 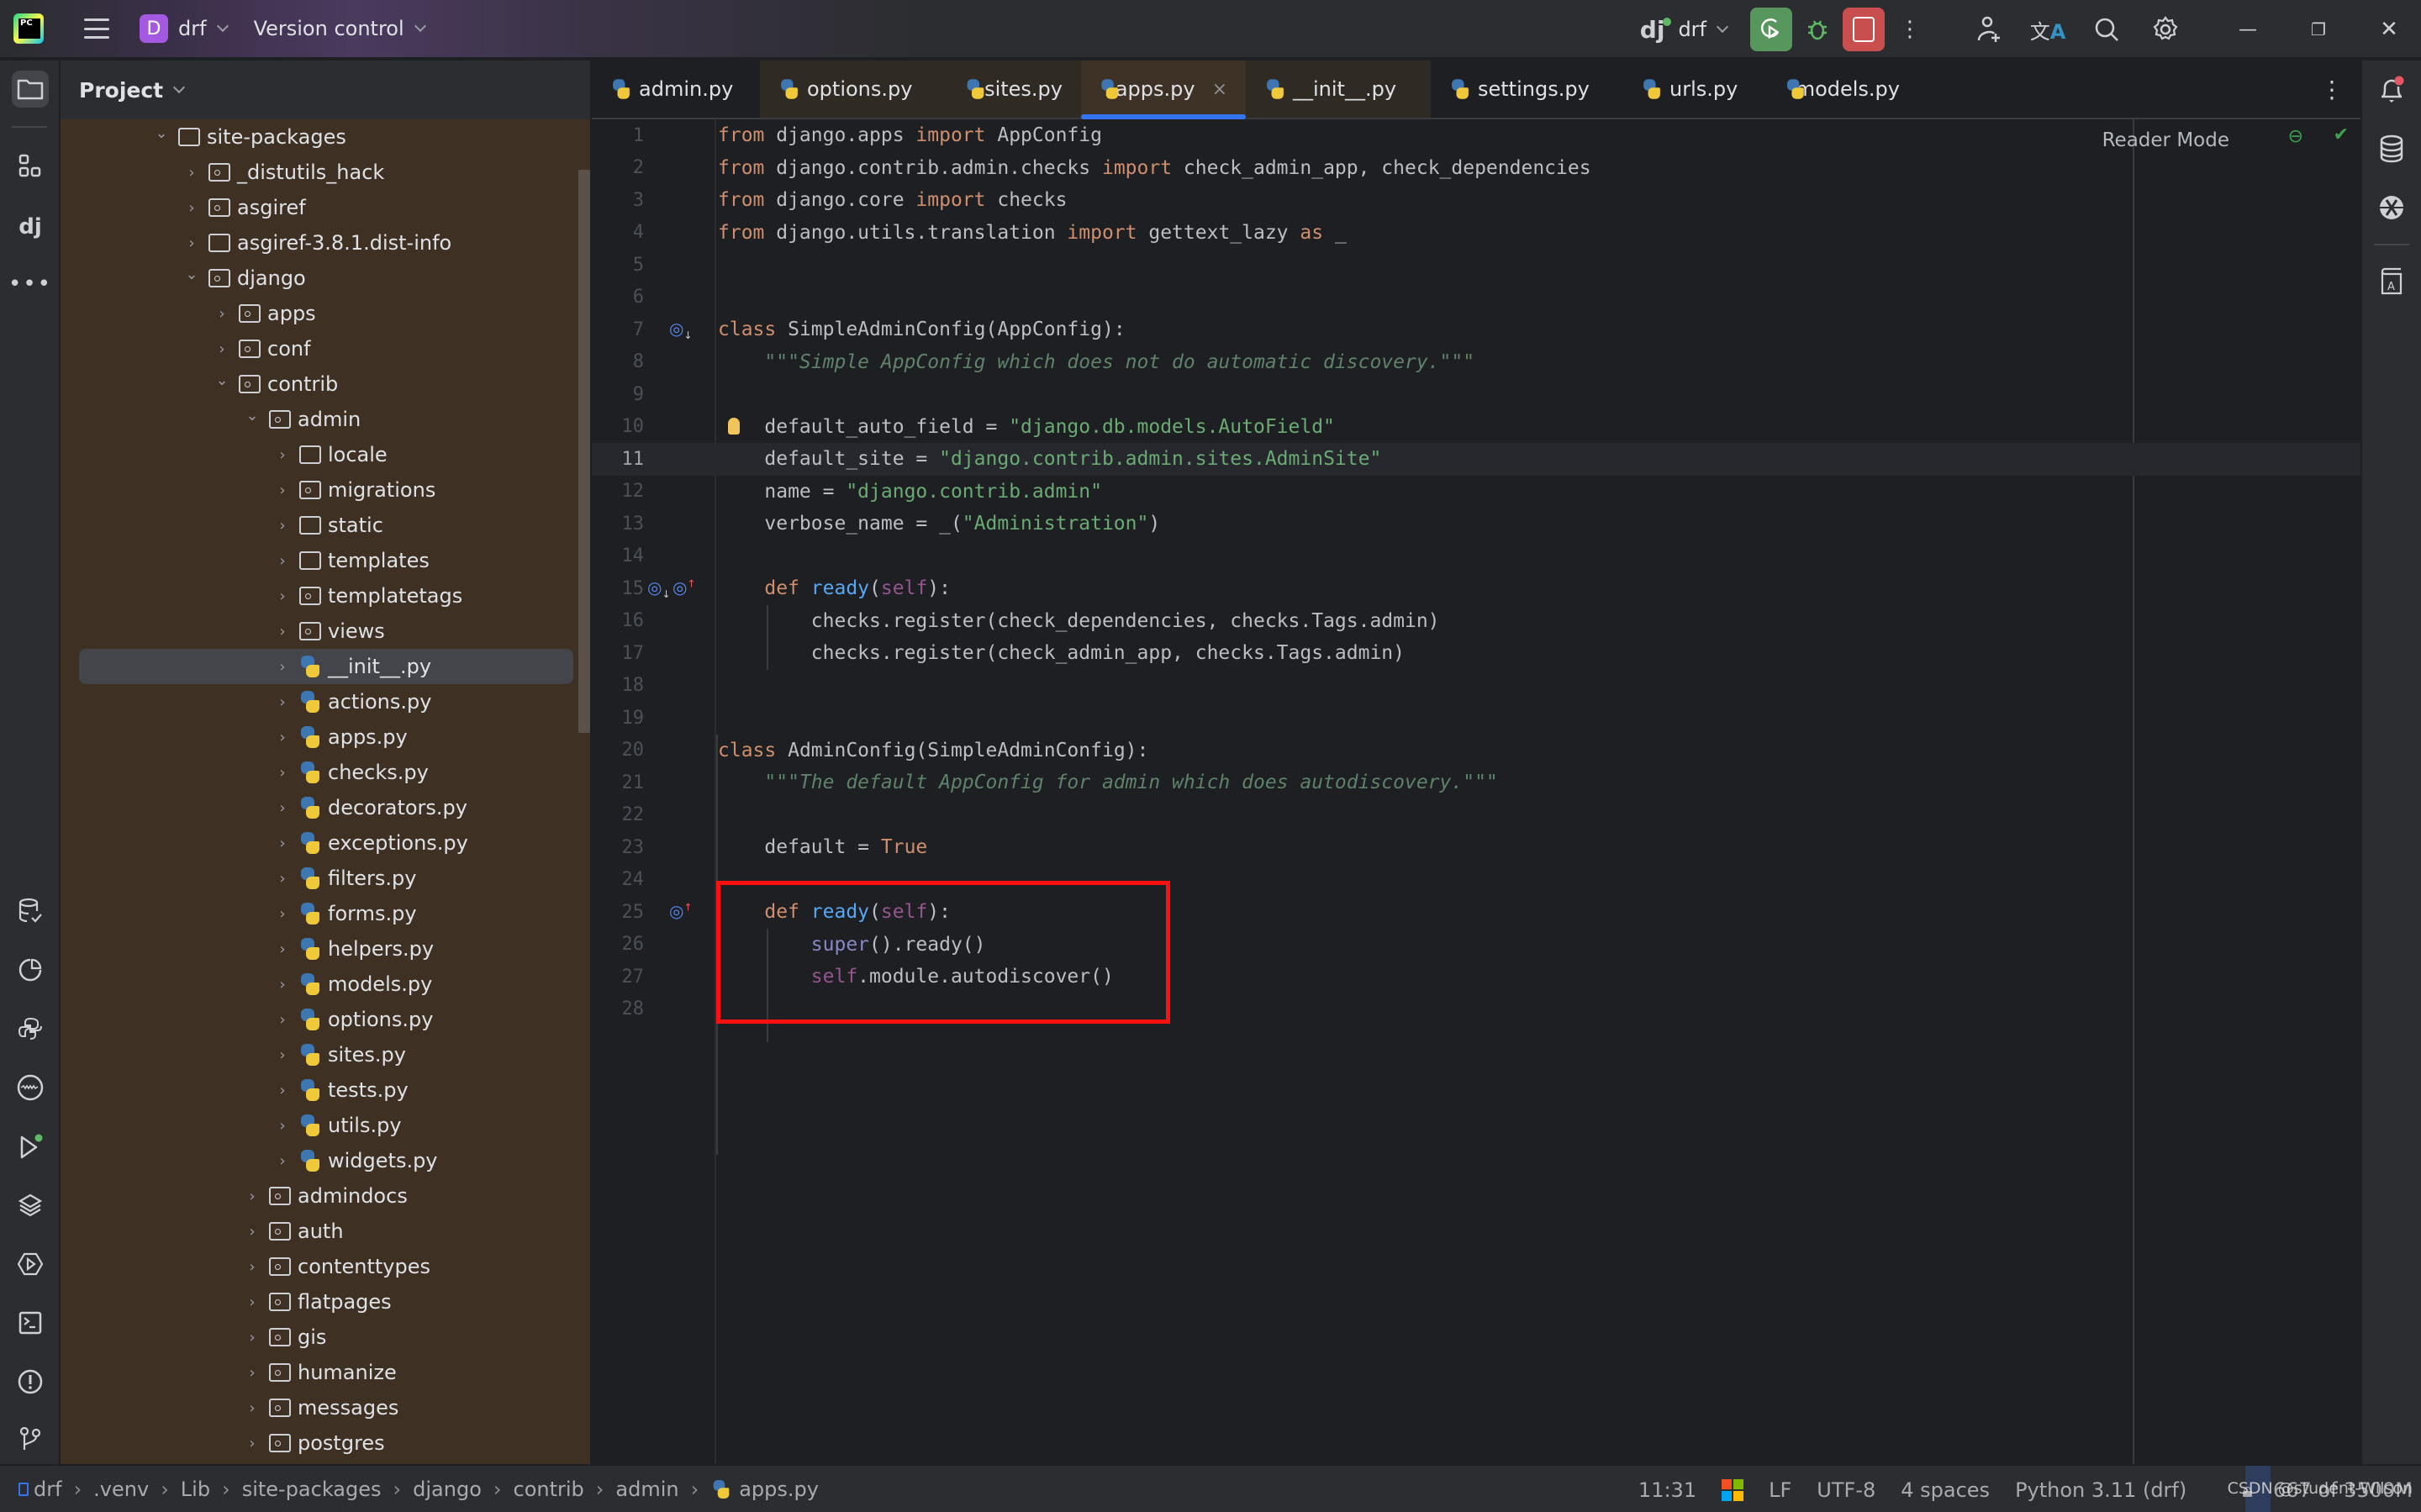 I want to click on tree-item: › models.py, so click(x=321, y=984).